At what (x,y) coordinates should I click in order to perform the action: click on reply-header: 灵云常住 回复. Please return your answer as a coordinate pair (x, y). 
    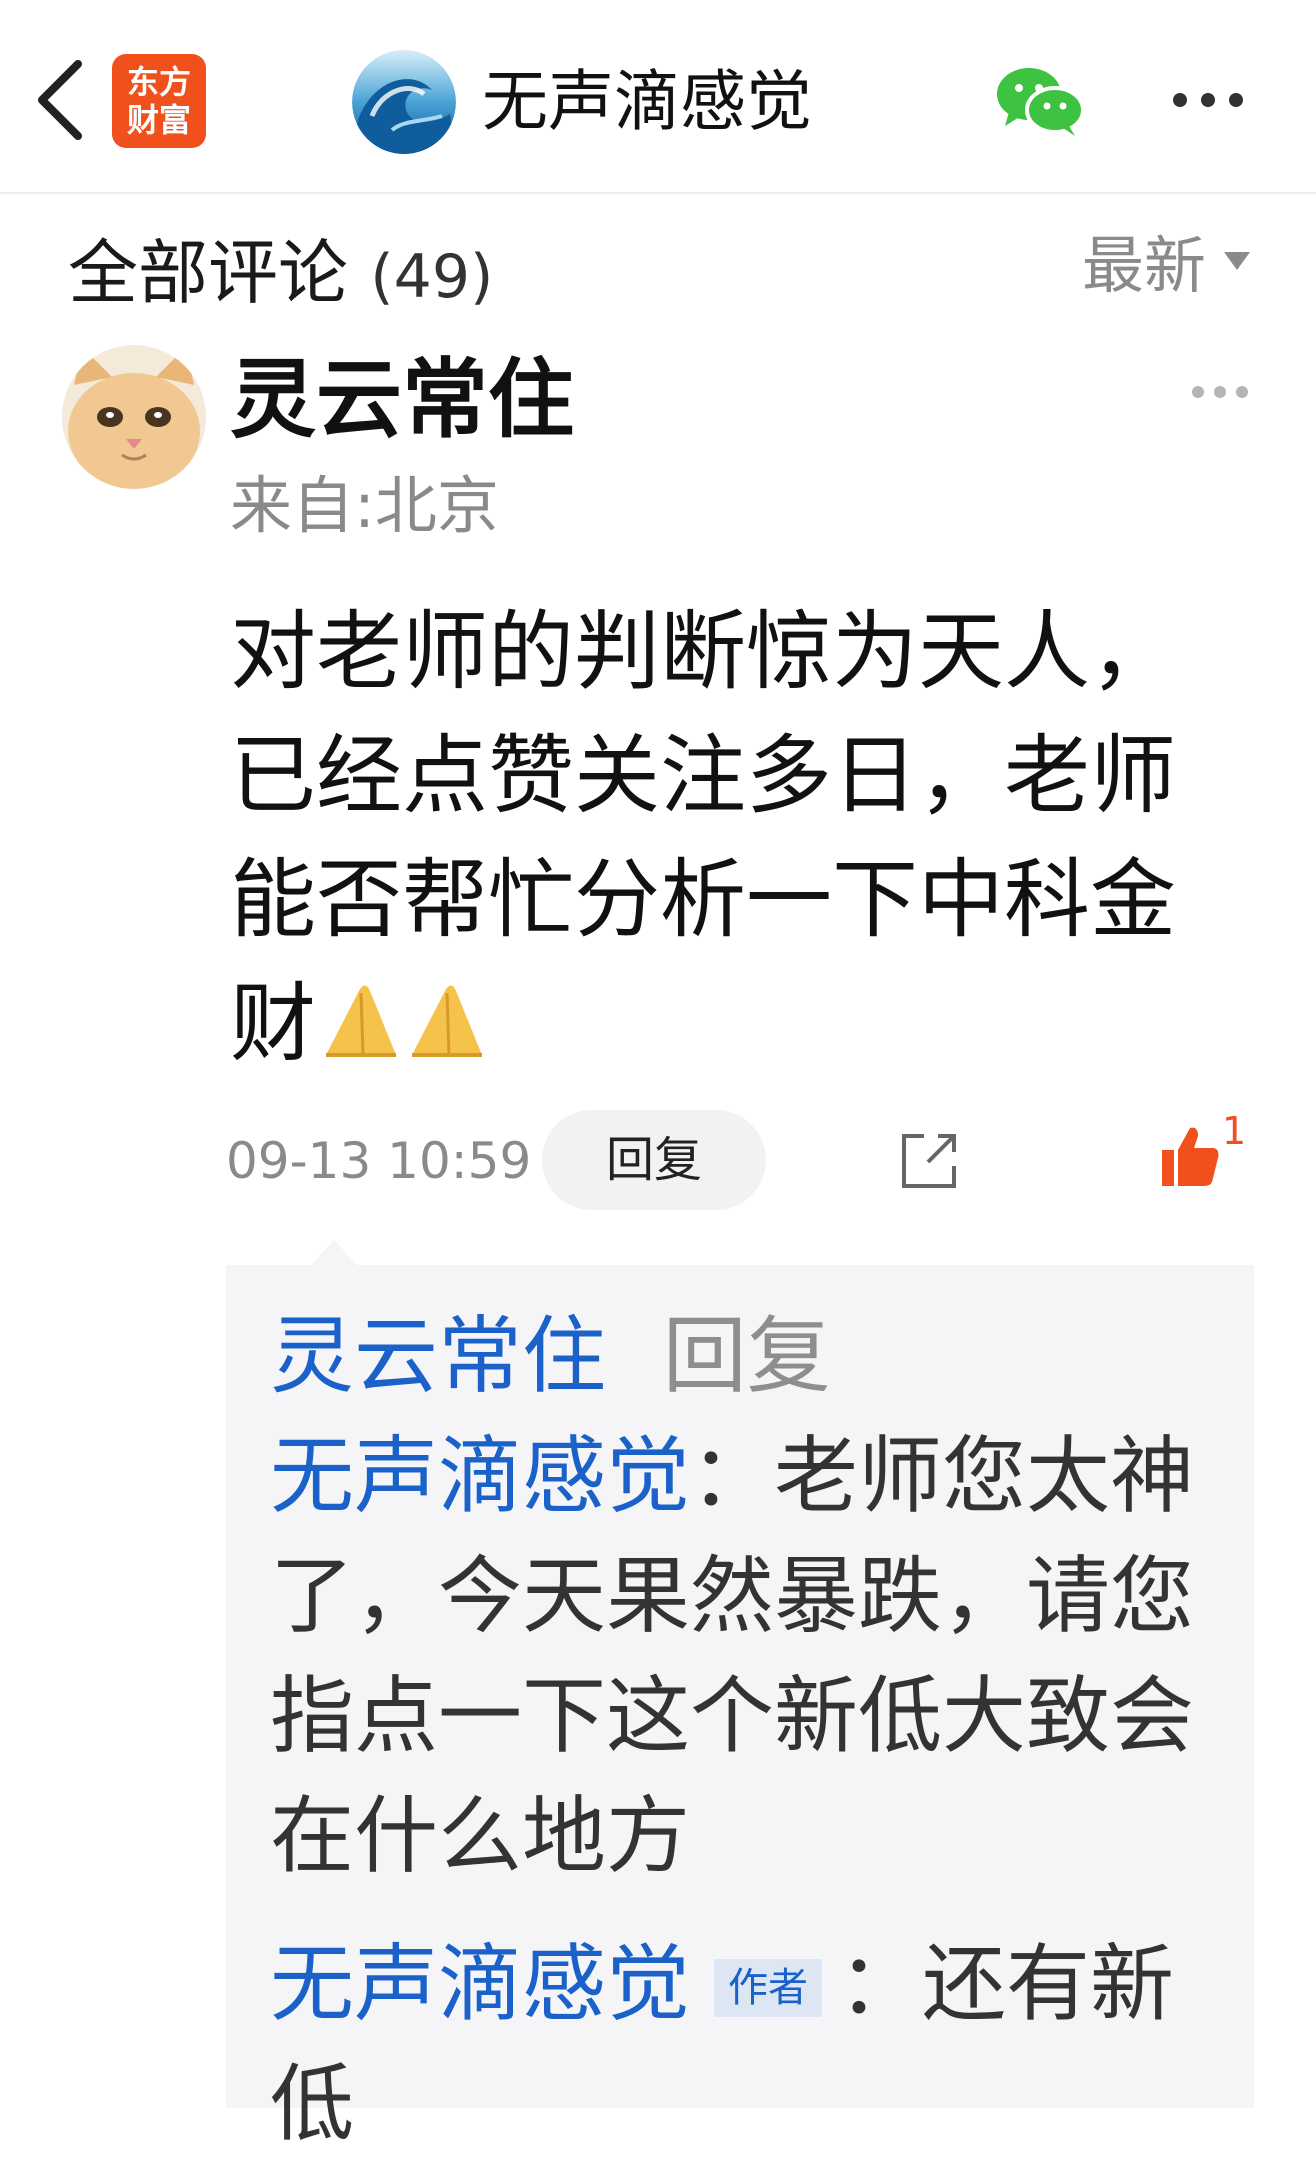
    Looking at the image, I should click on (750, 1356).